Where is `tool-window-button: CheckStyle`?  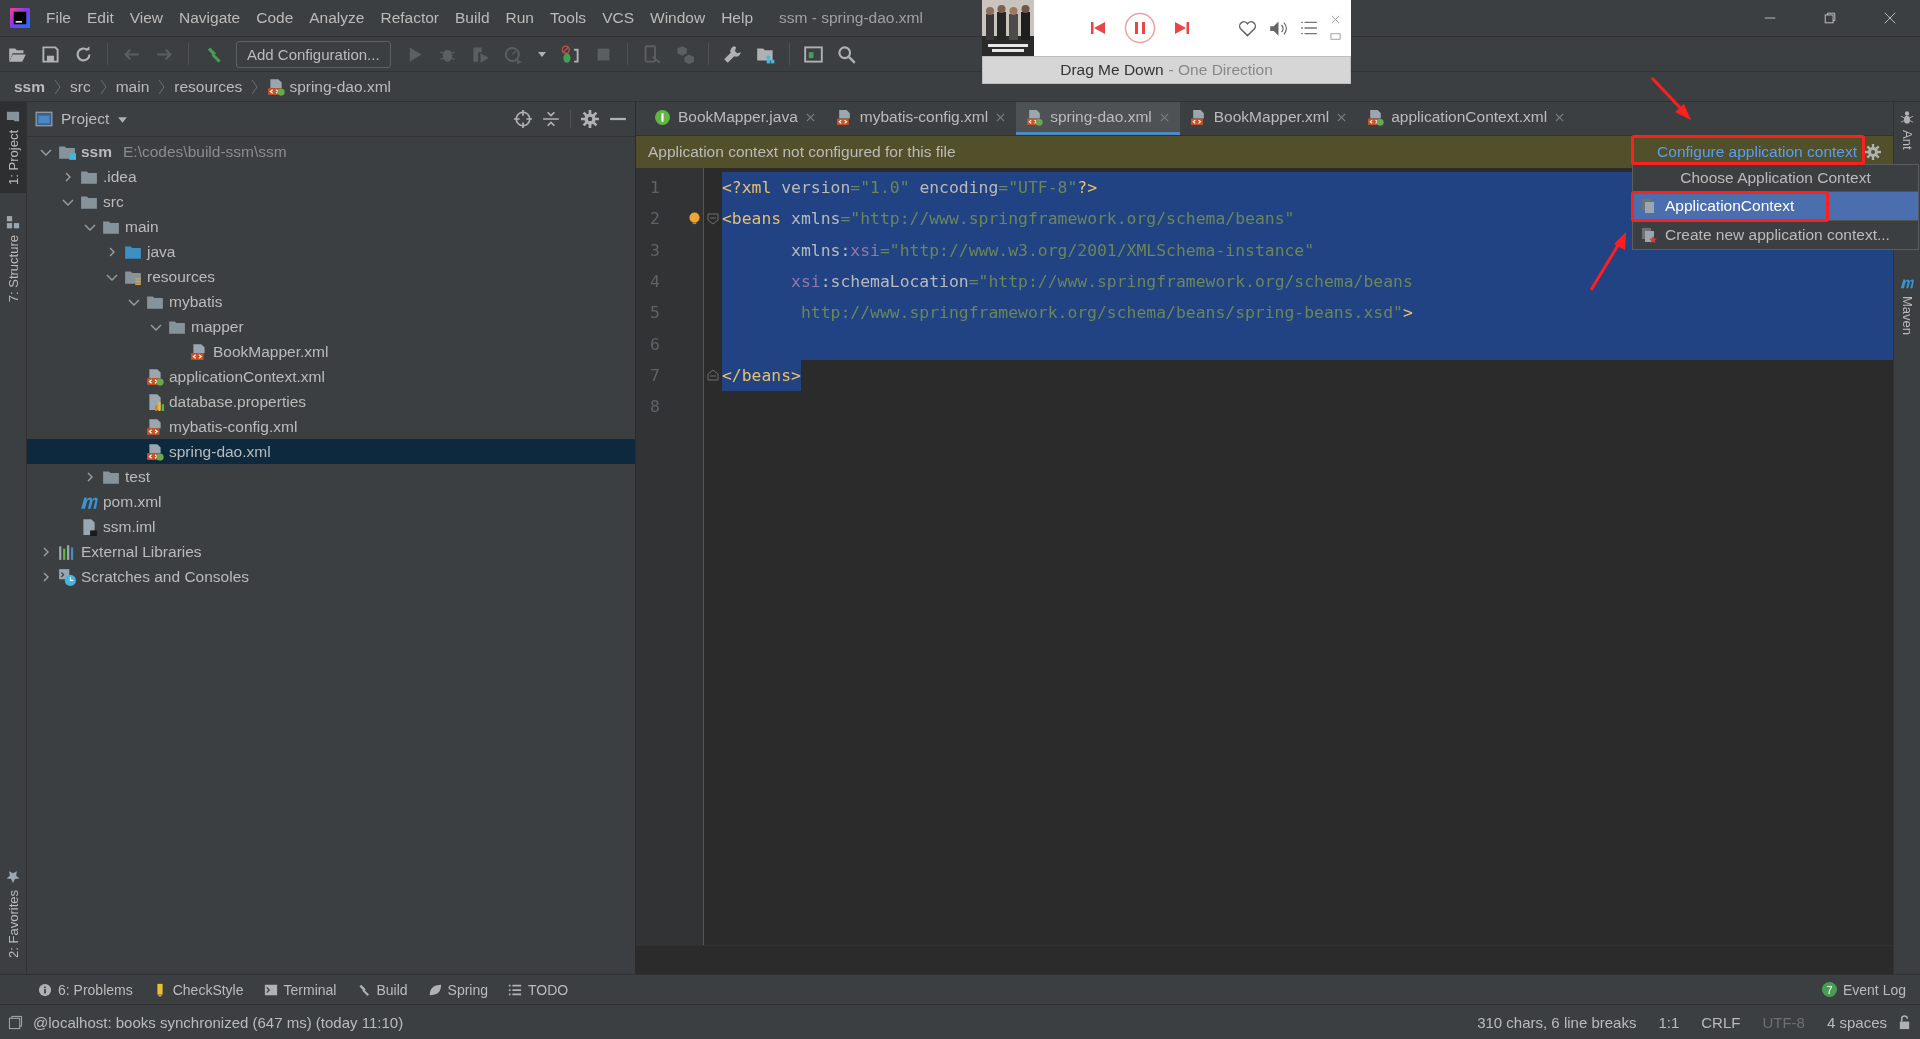
tool-window-button: CheckStyle is located at coordinates (198, 989).